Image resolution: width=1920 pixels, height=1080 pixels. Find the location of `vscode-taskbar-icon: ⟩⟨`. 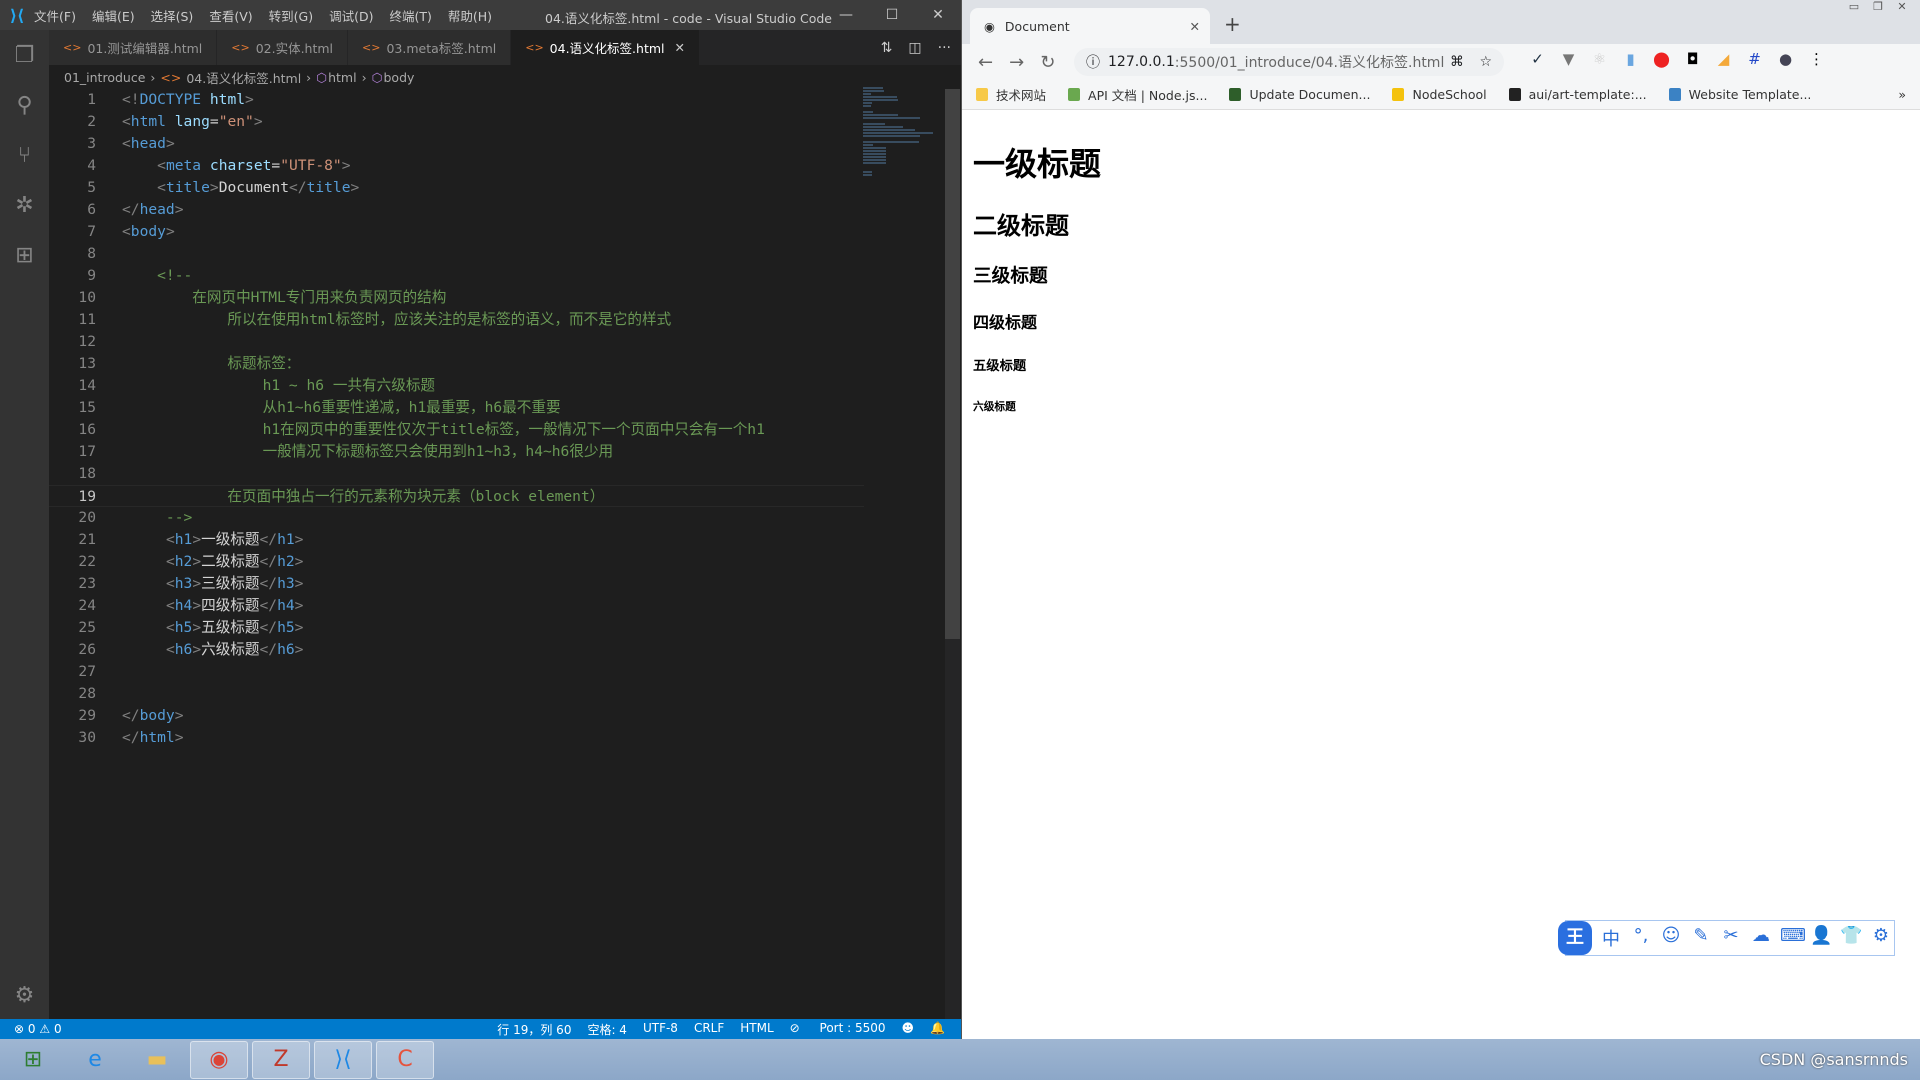

vscode-taskbar-icon: ⟩⟨ is located at coordinates (343, 1059).